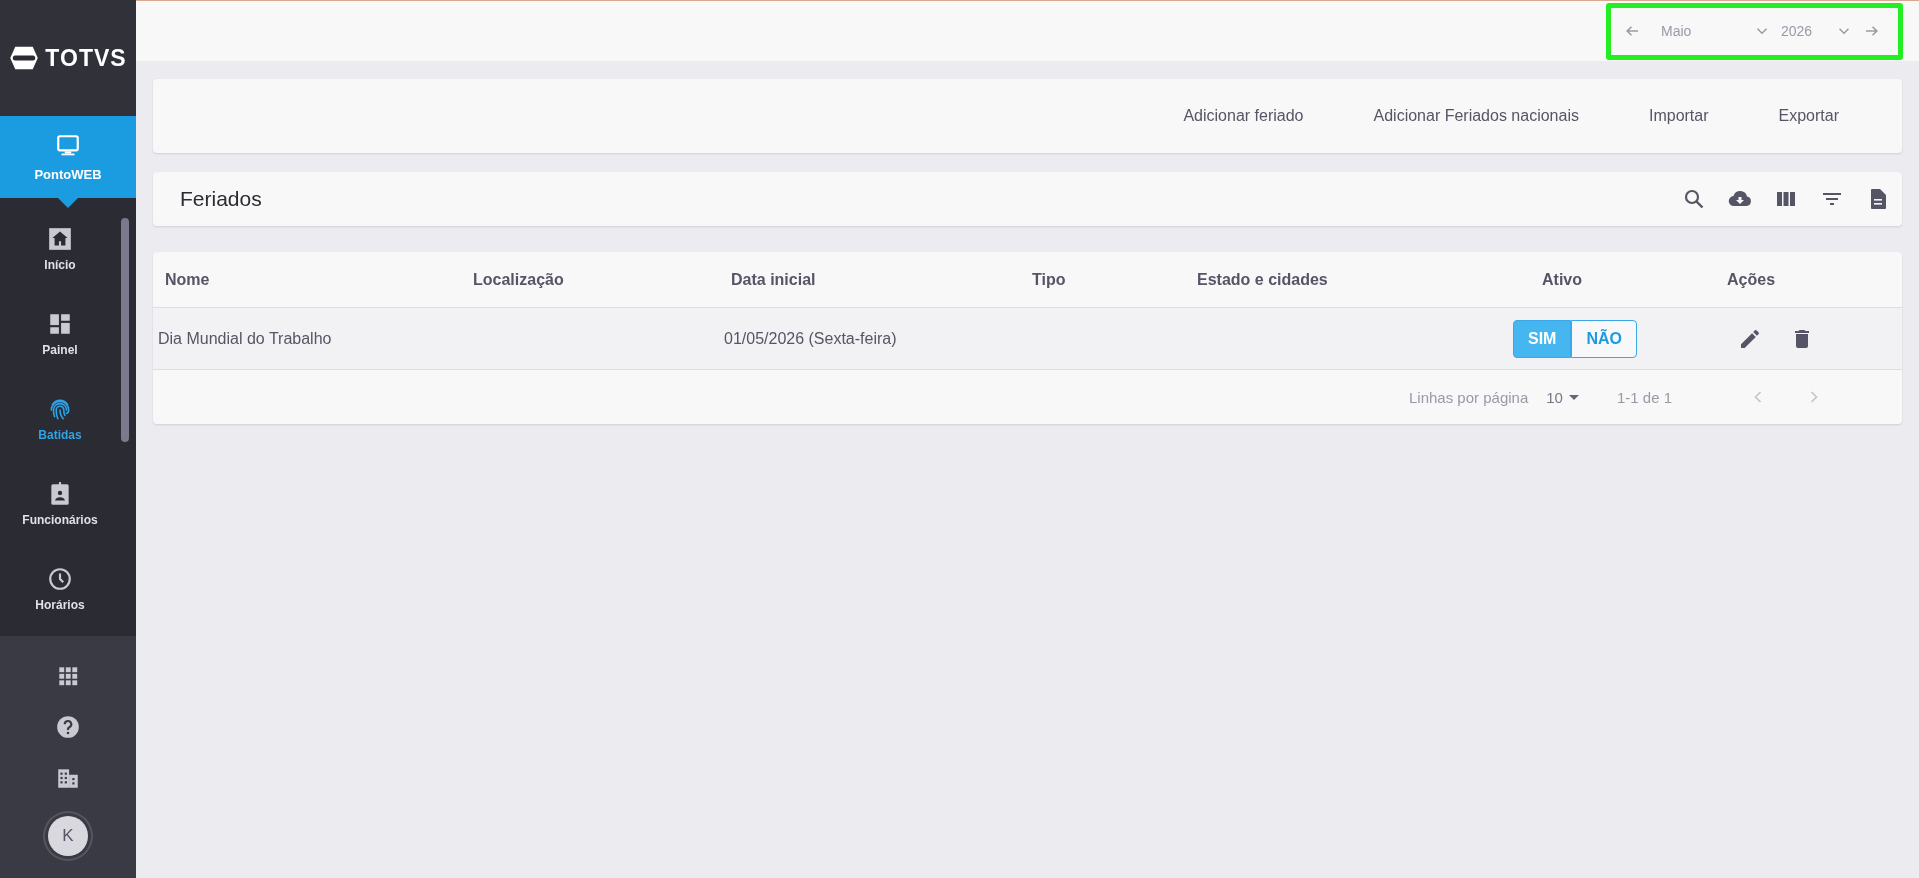 This screenshot has width=1919, height=878. I want to click on action-button: Adicionar feriado, so click(1243, 116).